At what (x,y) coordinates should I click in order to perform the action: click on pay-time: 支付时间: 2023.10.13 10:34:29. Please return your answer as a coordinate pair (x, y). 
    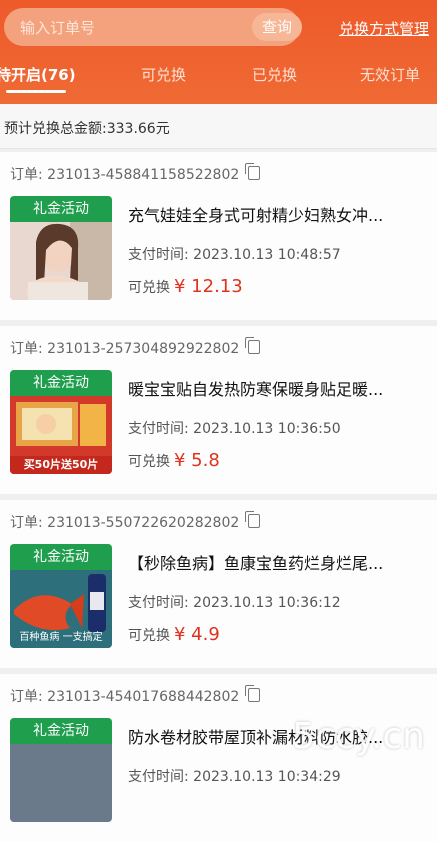
    Looking at the image, I should click on (234, 776).